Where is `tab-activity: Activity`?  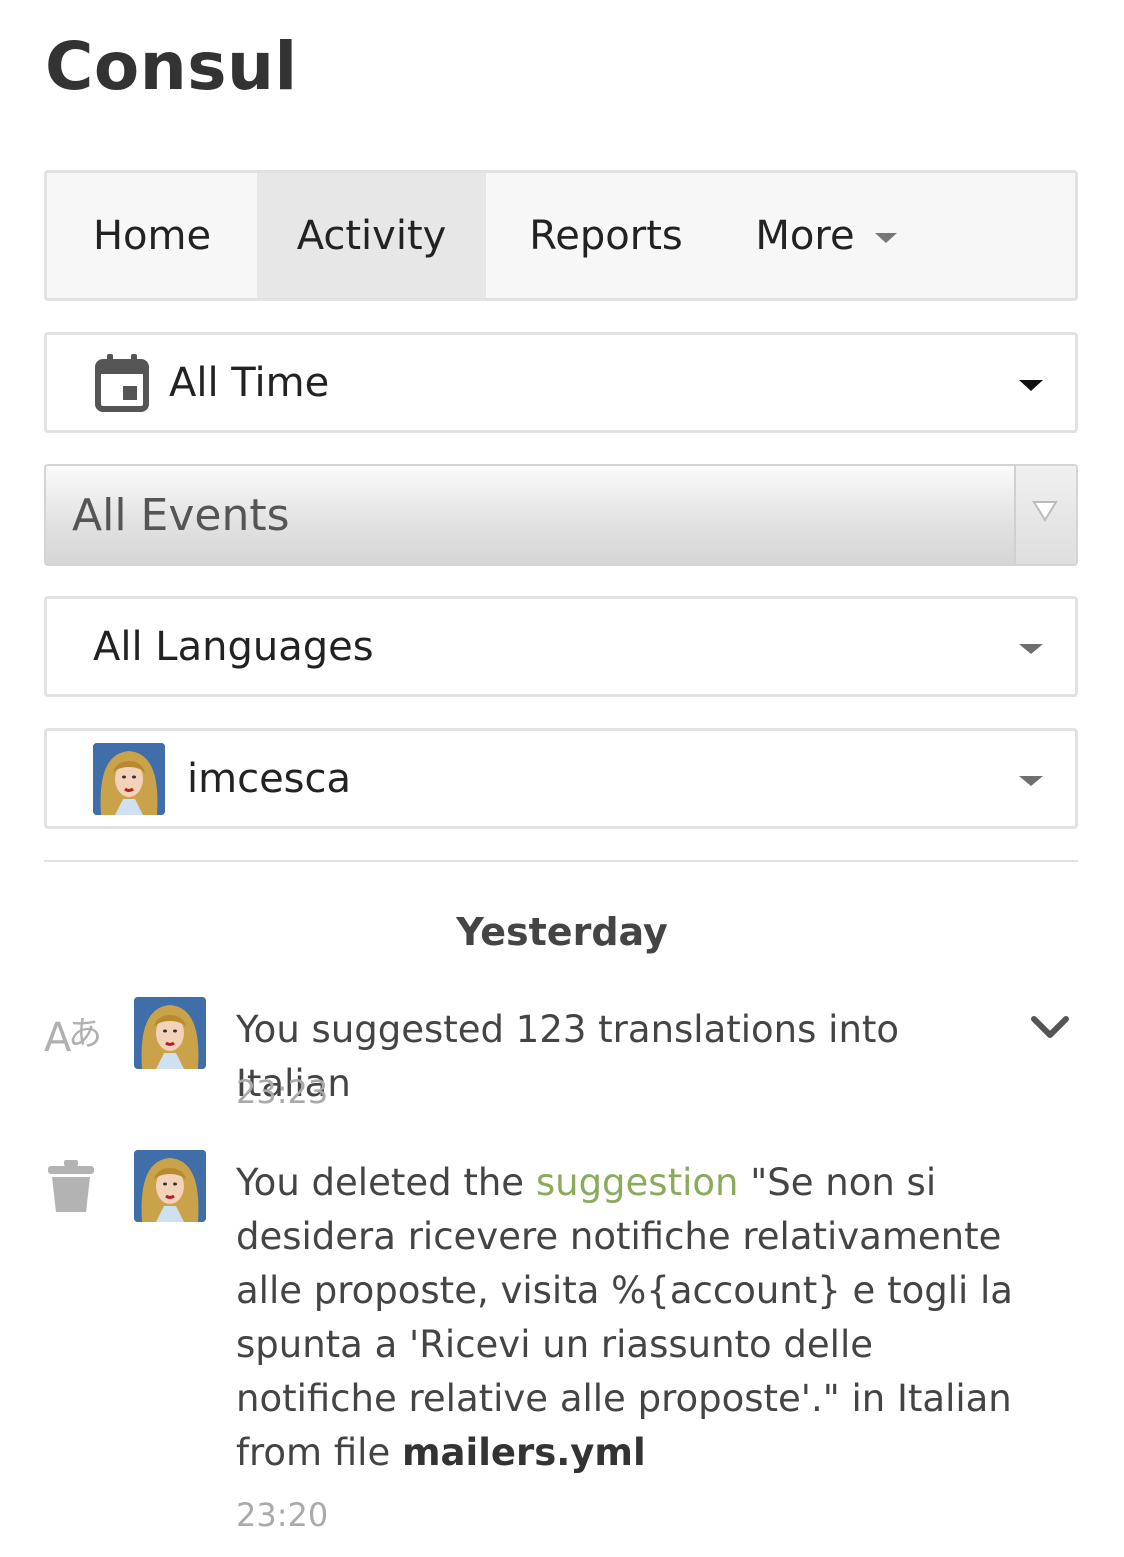 tab-activity: Activity is located at coordinates (371, 235).